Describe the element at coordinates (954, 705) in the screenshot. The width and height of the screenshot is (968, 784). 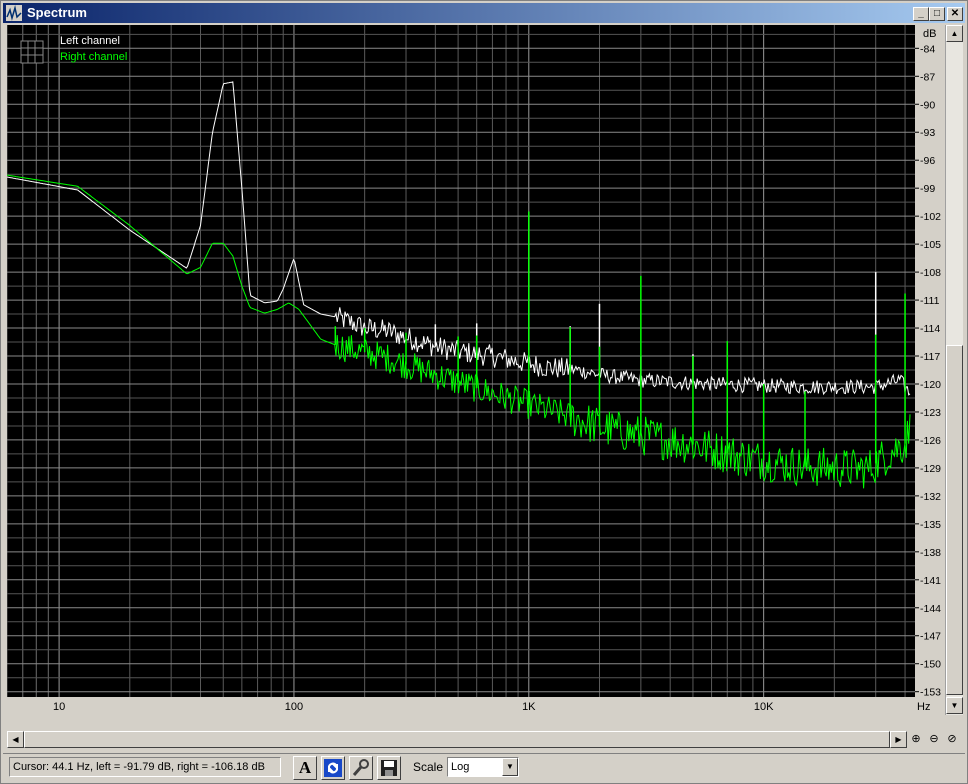
I see `scroll-down-arrow: ▼` at that location.